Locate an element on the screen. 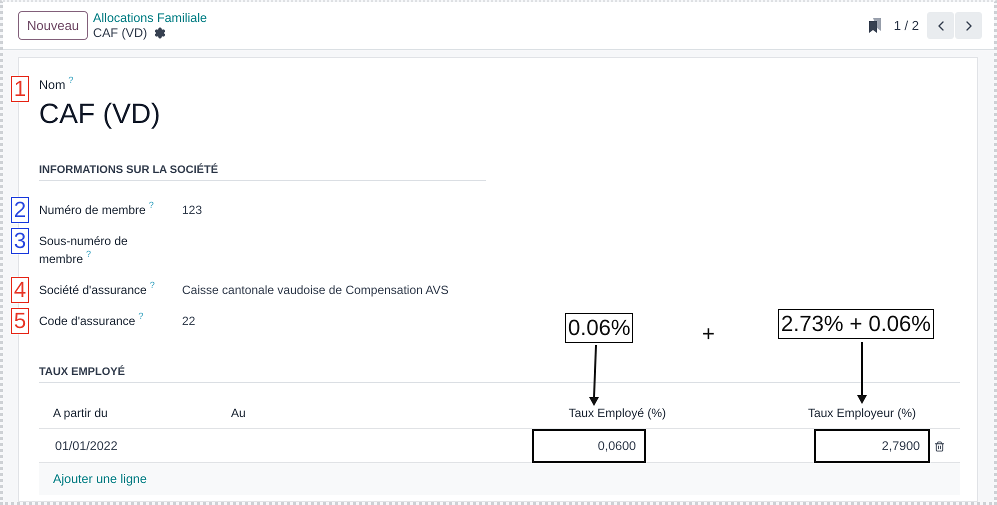  table-cell-text: 01/01/2022 is located at coordinates (86, 446).